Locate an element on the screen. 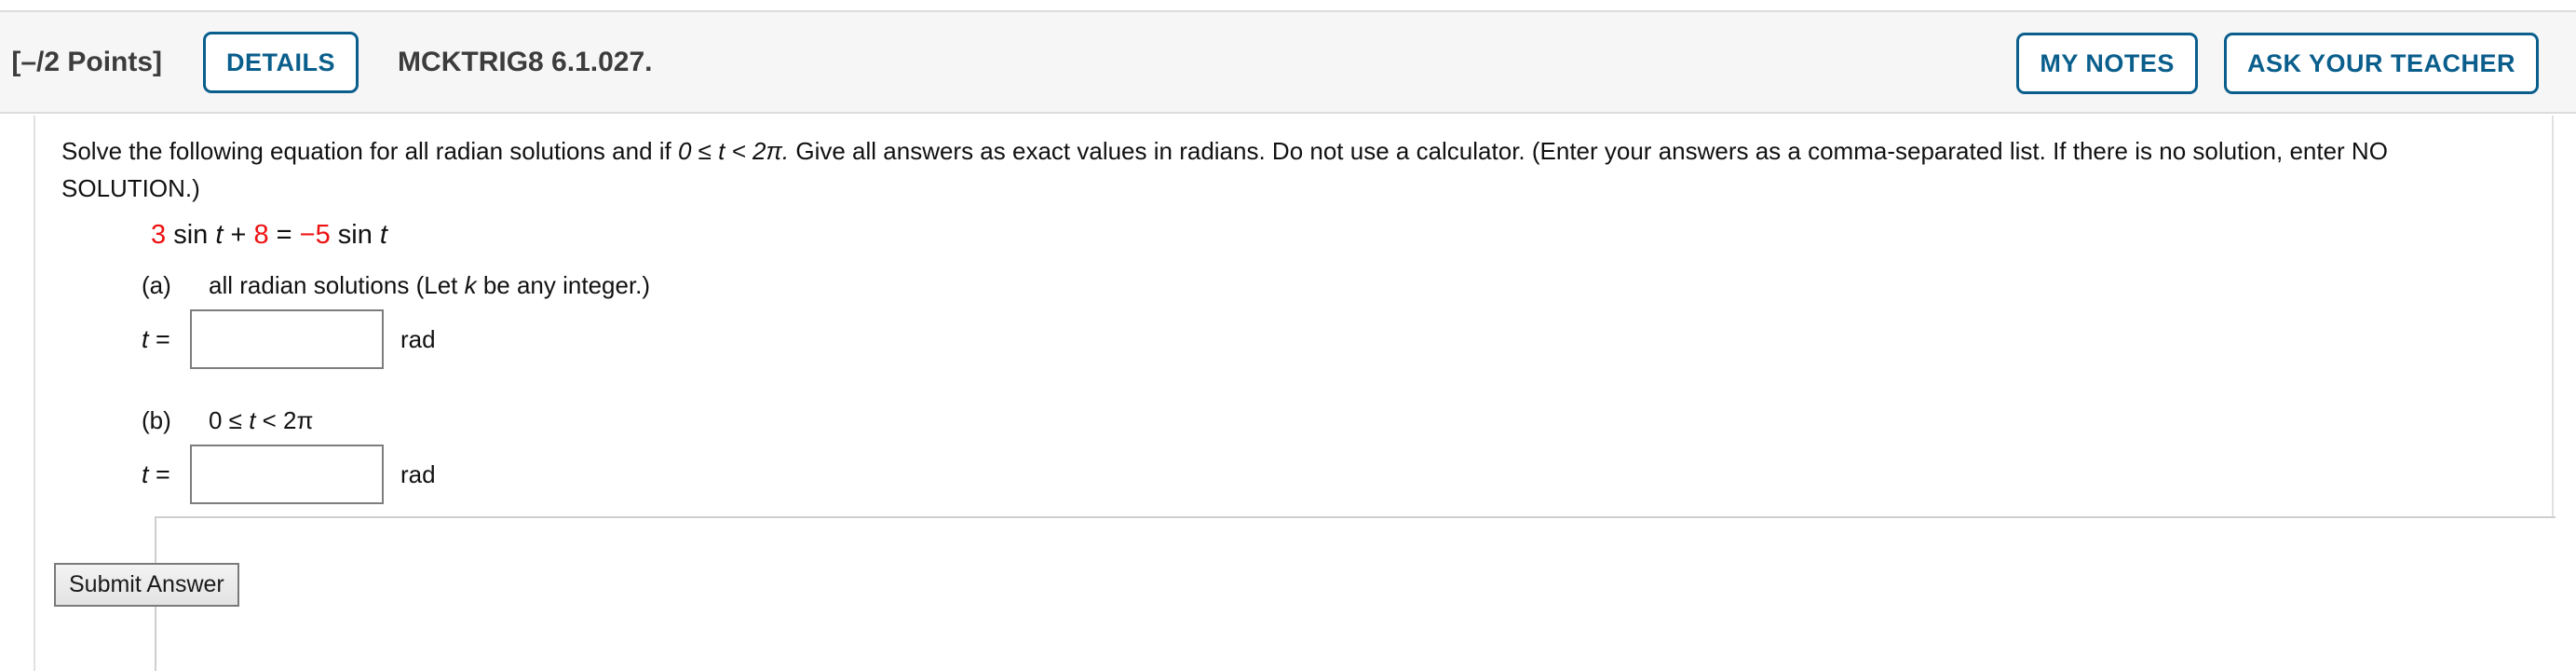 This screenshot has height=671, width=2576. question-part-b: (b) 0 ≤ t < 2π t = rad is located at coordinates (1331, 455).